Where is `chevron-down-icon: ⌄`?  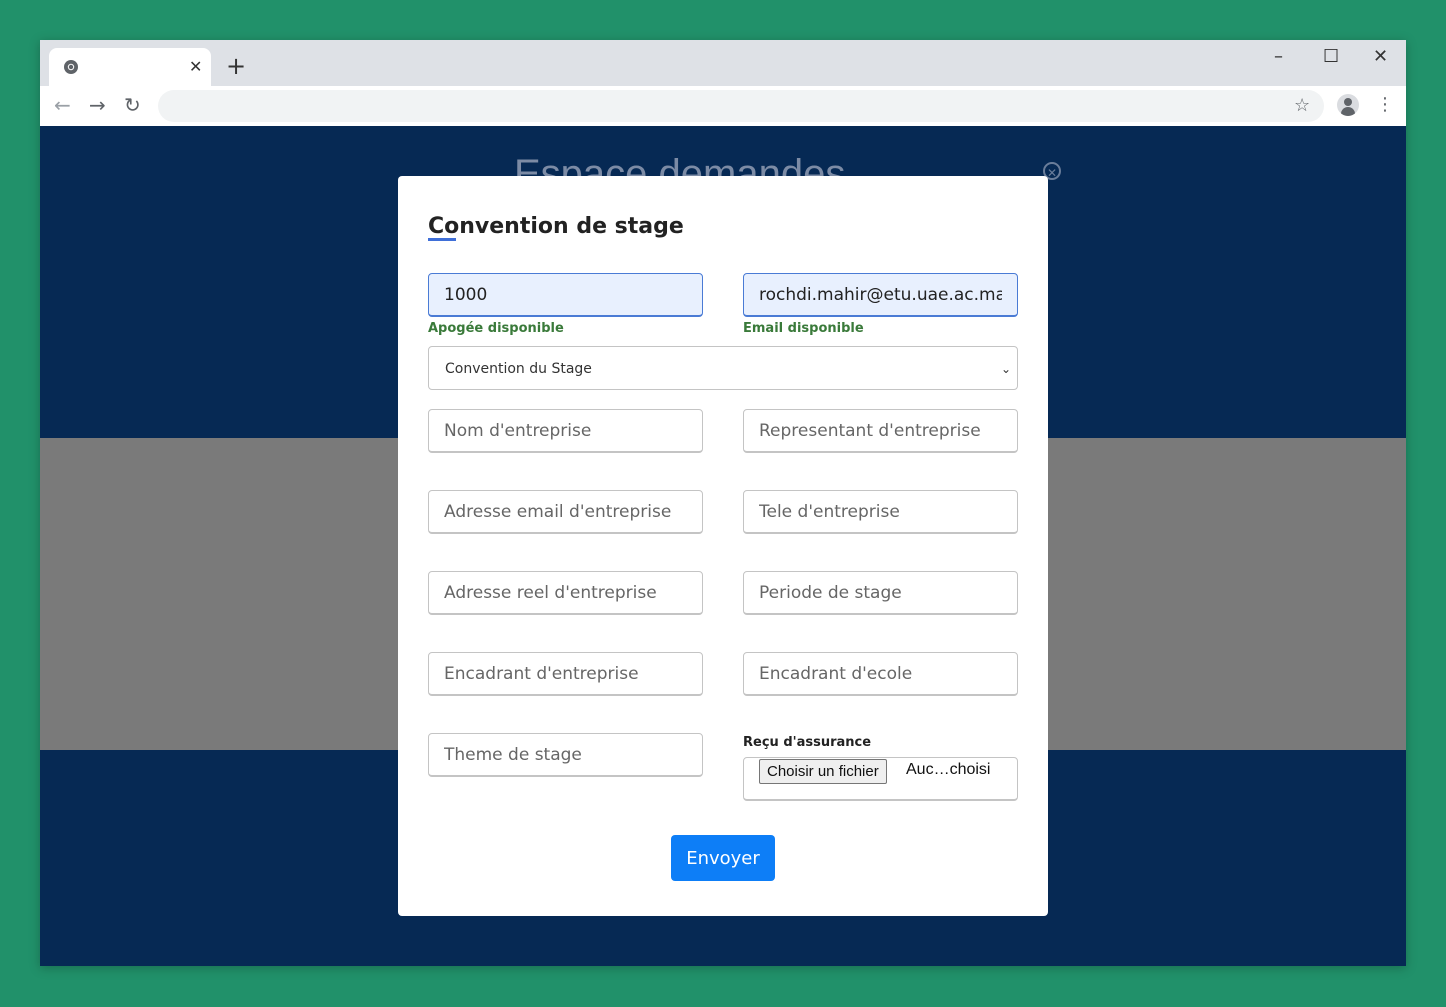 chevron-down-icon: ⌄ is located at coordinates (1005, 369).